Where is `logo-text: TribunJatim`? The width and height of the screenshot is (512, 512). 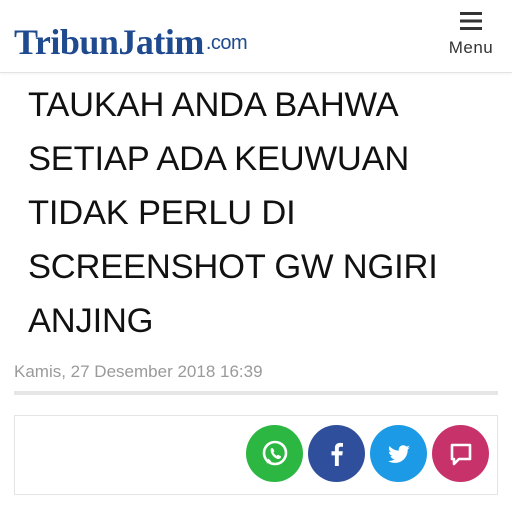
logo-text: TribunJatim is located at coordinates (109, 42).